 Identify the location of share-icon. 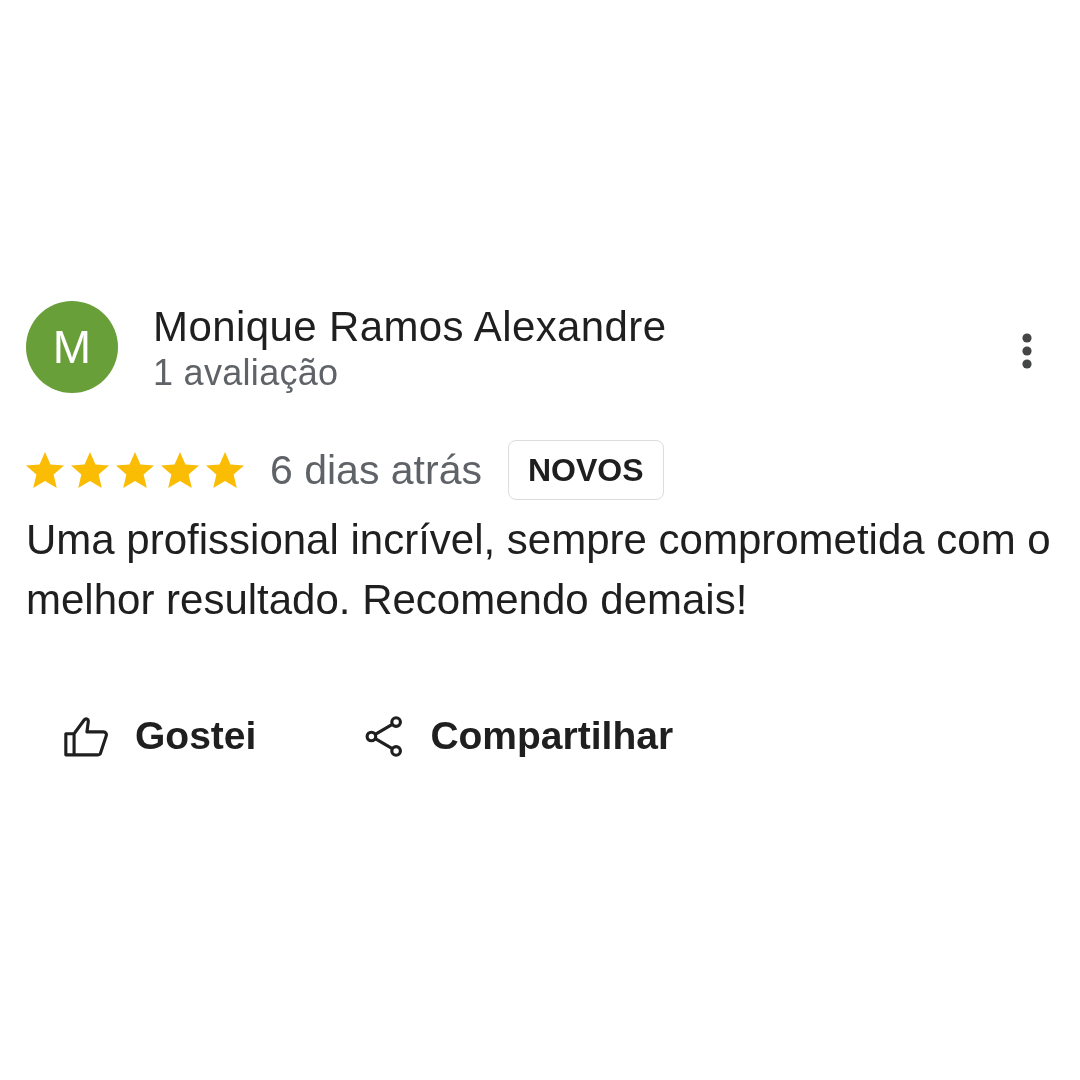
(384, 736).